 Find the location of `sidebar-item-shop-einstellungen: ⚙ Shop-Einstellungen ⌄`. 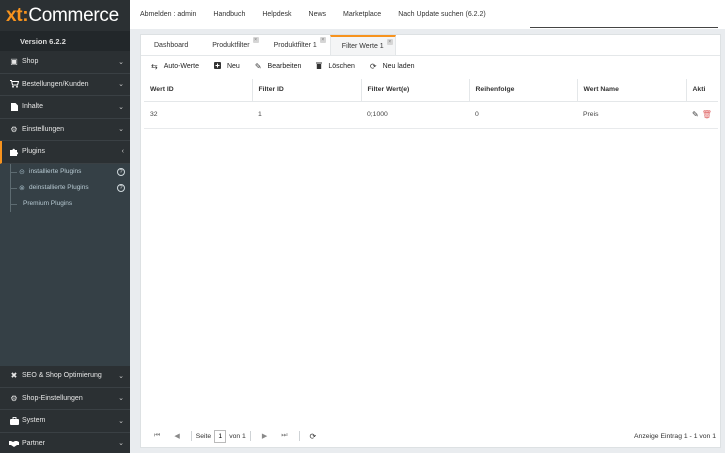

sidebar-item-shop-einstellungen: ⚙ Shop-Einstellungen ⌄ is located at coordinates (65, 399).